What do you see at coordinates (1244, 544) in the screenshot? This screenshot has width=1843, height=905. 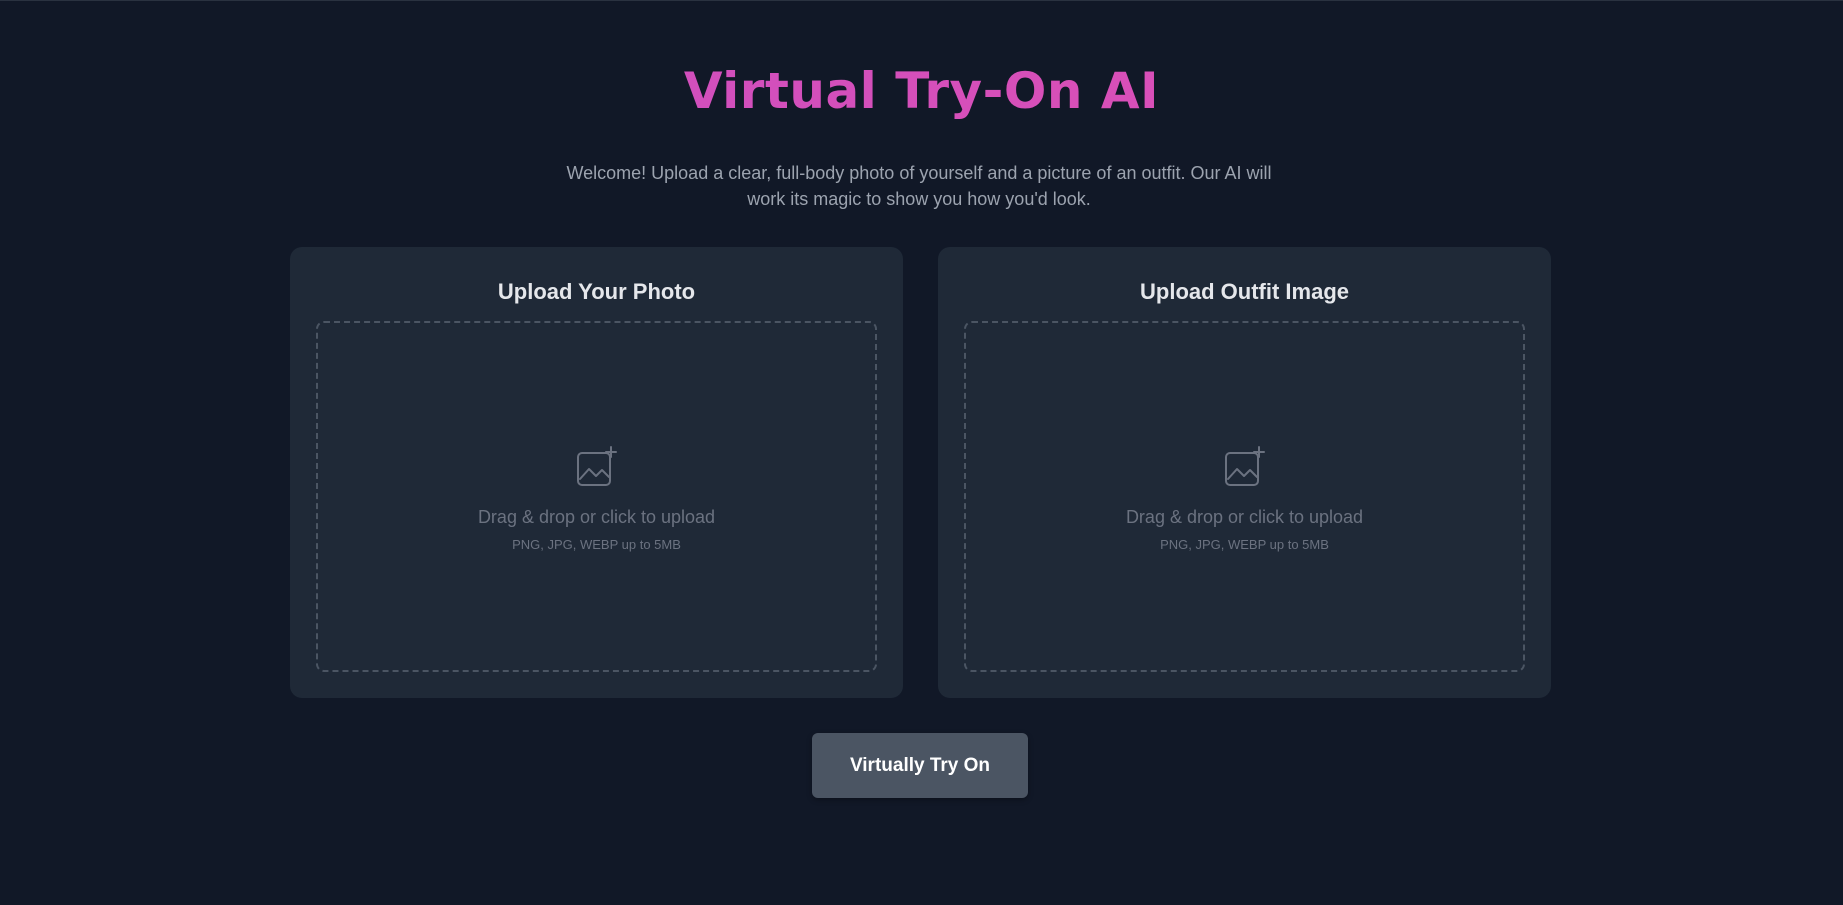 I see `upload-outfit-hint: PNG, JPG, WEBP up to 5MB` at bounding box center [1244, 544].